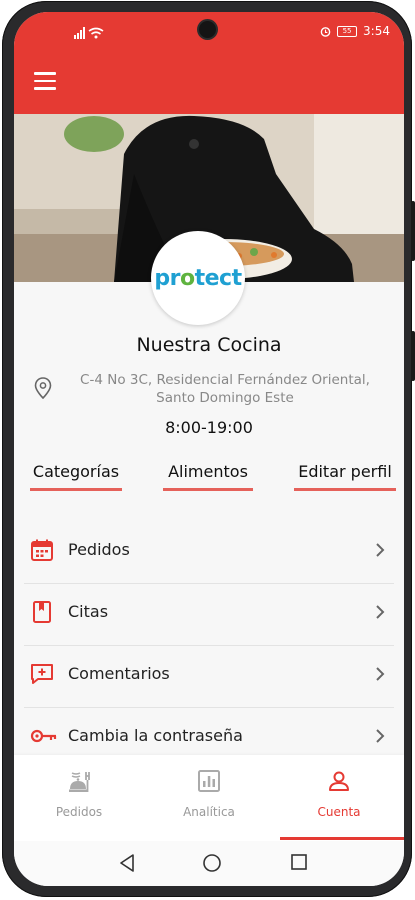  Describe the element at coordinates (79, 798) in the screenshot. I see `nav-pedidos: Pedidos` at that location.